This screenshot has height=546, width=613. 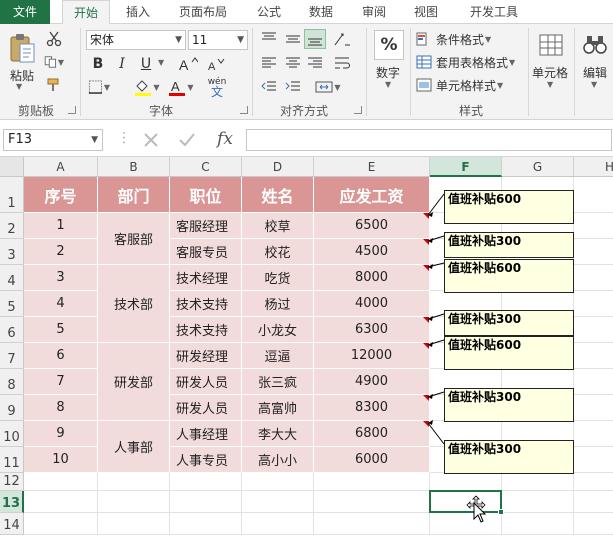 I want to click on increase-indent-button, so click(x=293, y=87).